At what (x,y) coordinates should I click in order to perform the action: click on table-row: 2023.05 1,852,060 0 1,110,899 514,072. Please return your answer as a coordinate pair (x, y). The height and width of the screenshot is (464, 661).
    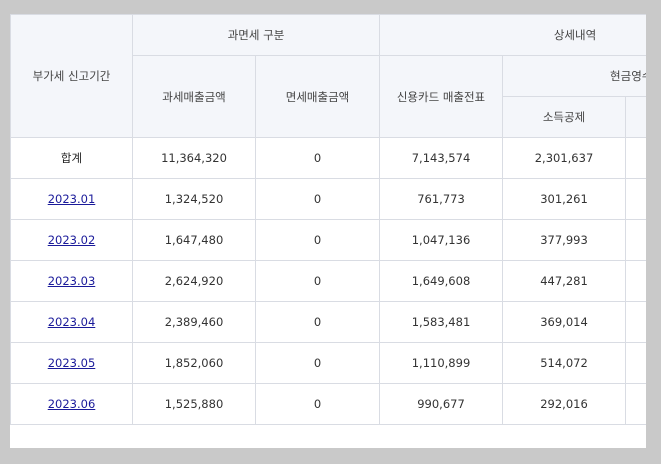
    Looking at the image, I should click on (328, 363).